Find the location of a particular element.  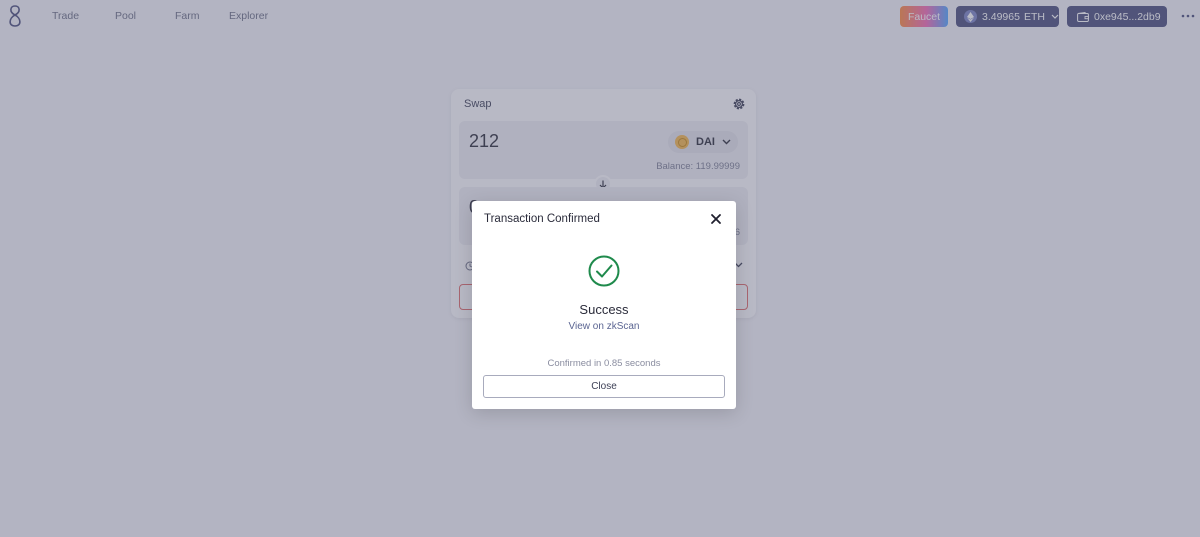

close-icon is located at coordinates (716, 219).